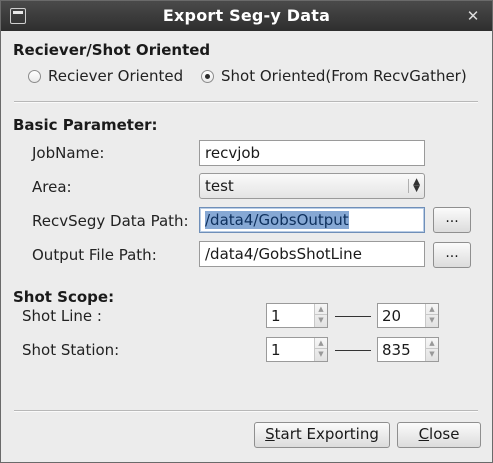 The image size is (493, 463). I want to click on shot-station-from-spinbox: 1 ▲ ▼, so click(297, 349).